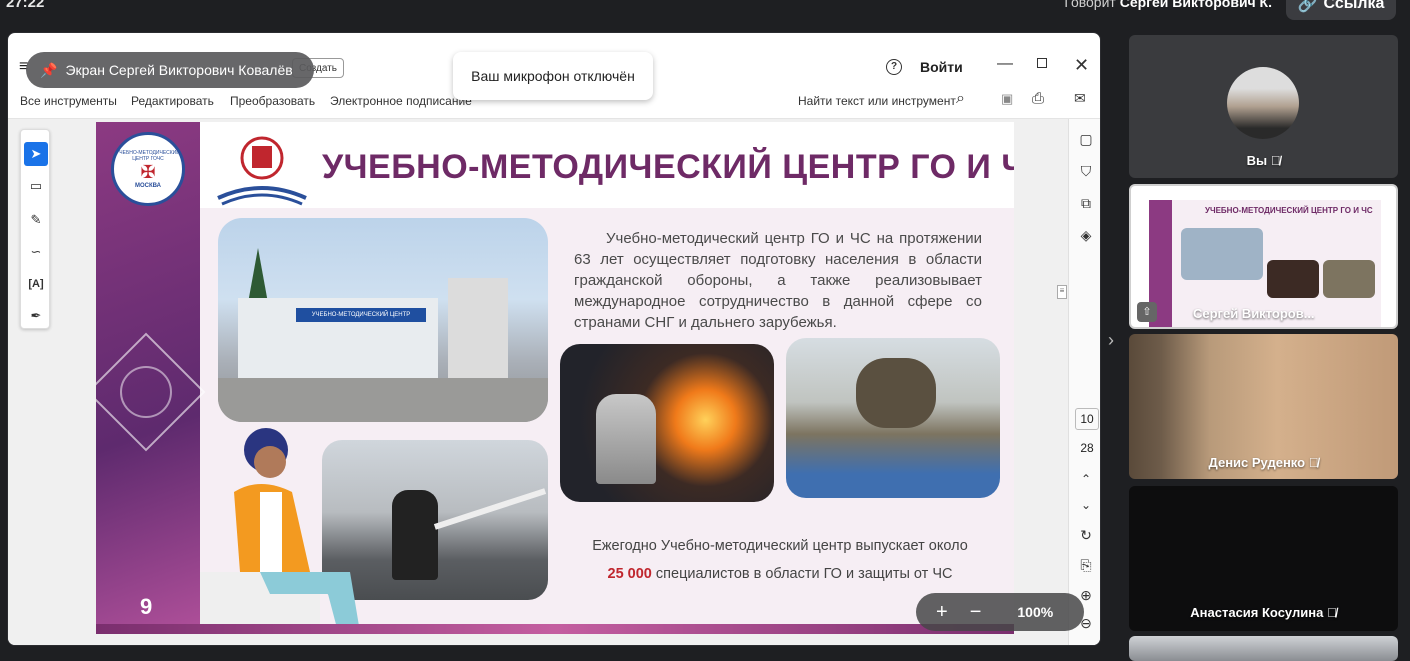 Image resolution: width=1410 pixels, height=661 pixels. Describe the element at coordinates (1086, 479) in the screenshot. I see `chevron-up-icon: ⌃` at that location.